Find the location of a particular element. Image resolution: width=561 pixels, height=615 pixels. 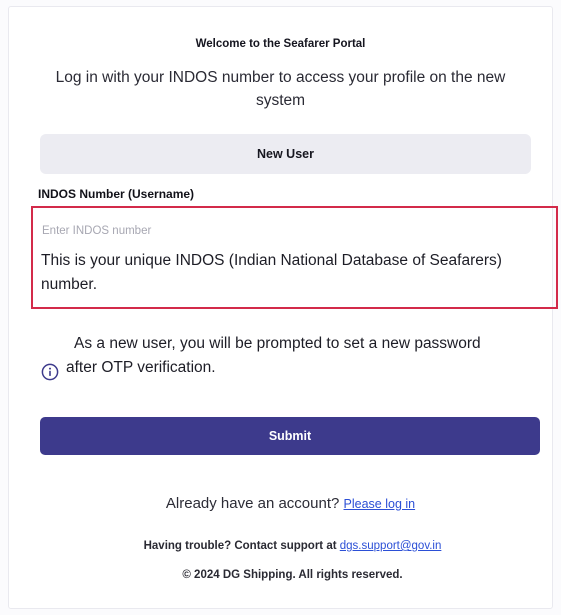

submit-button: Submit is located at coordinates (290, 436).